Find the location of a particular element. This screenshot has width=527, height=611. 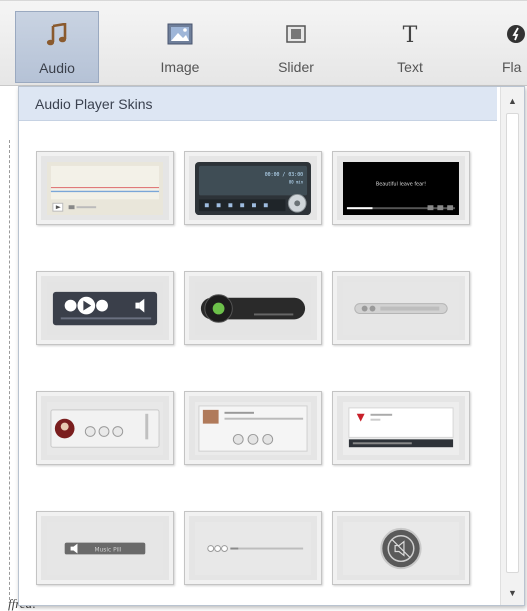

skin-black-video: Beautiful leave fear! is located at coordinates (401, 188).